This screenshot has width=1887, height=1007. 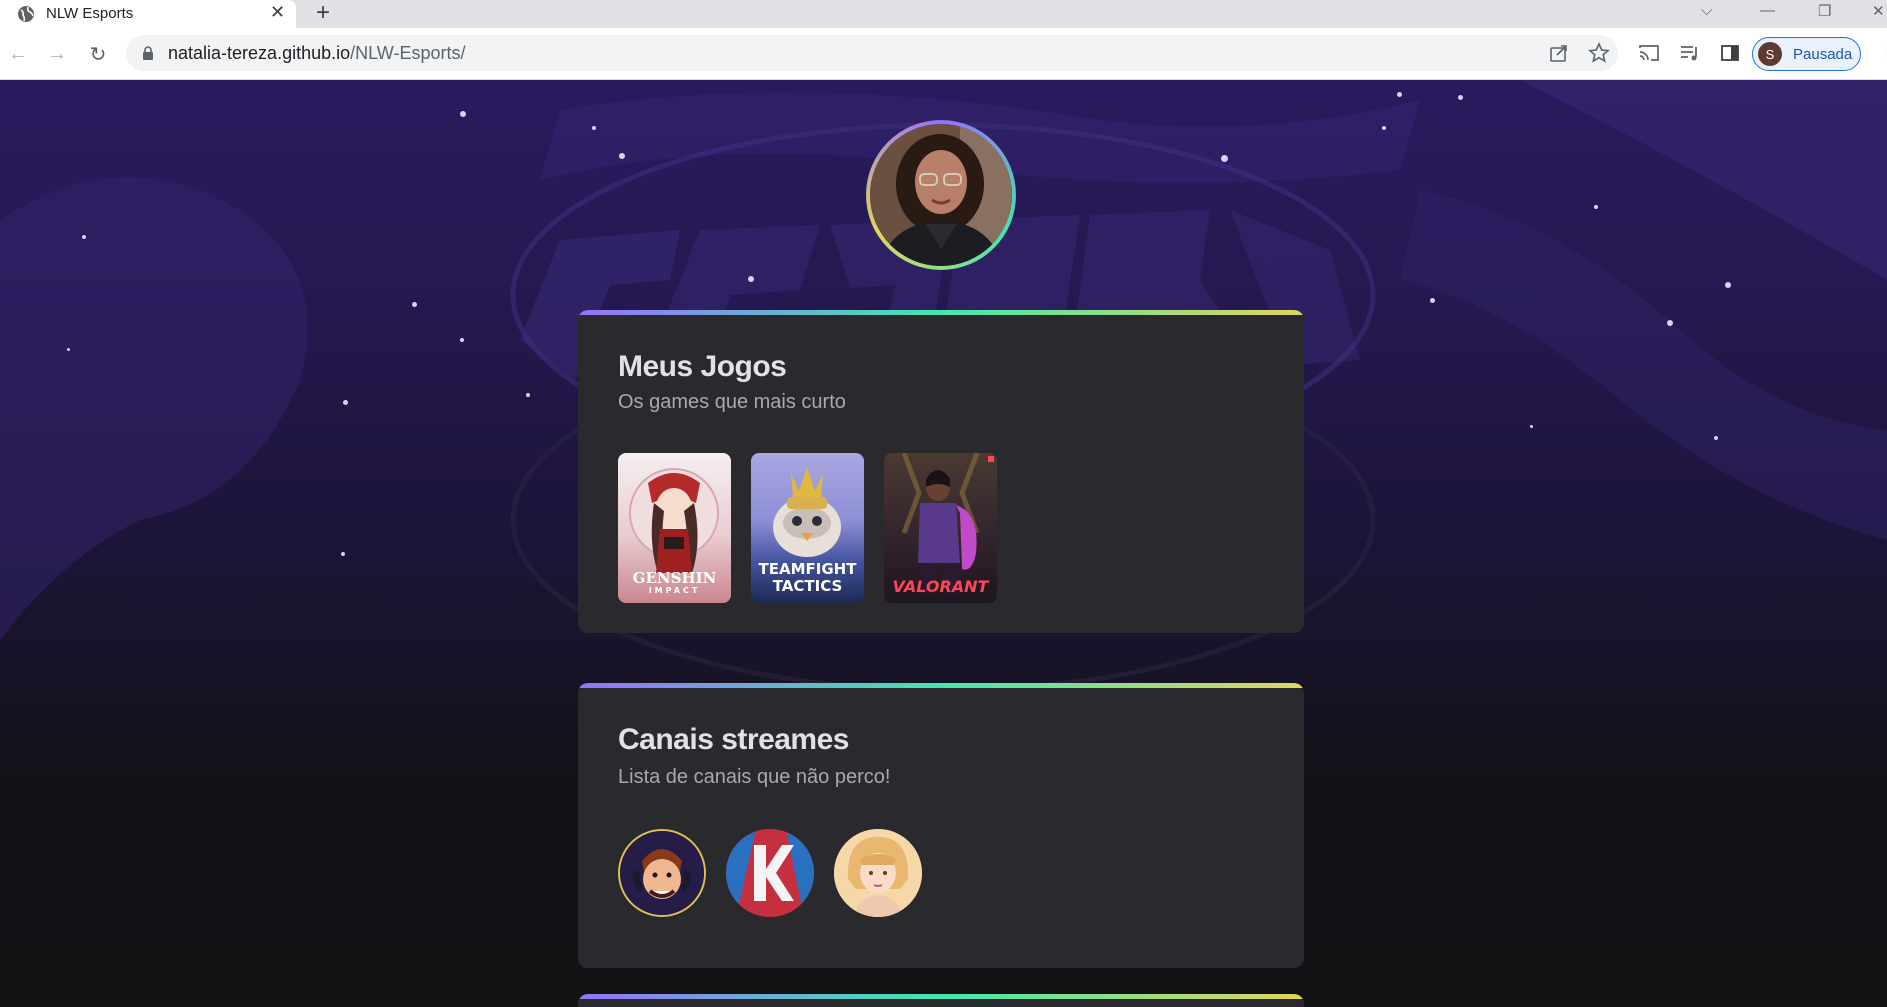 I want to click on game-name: TEAMFIGHT, so click(x=807, y=569).